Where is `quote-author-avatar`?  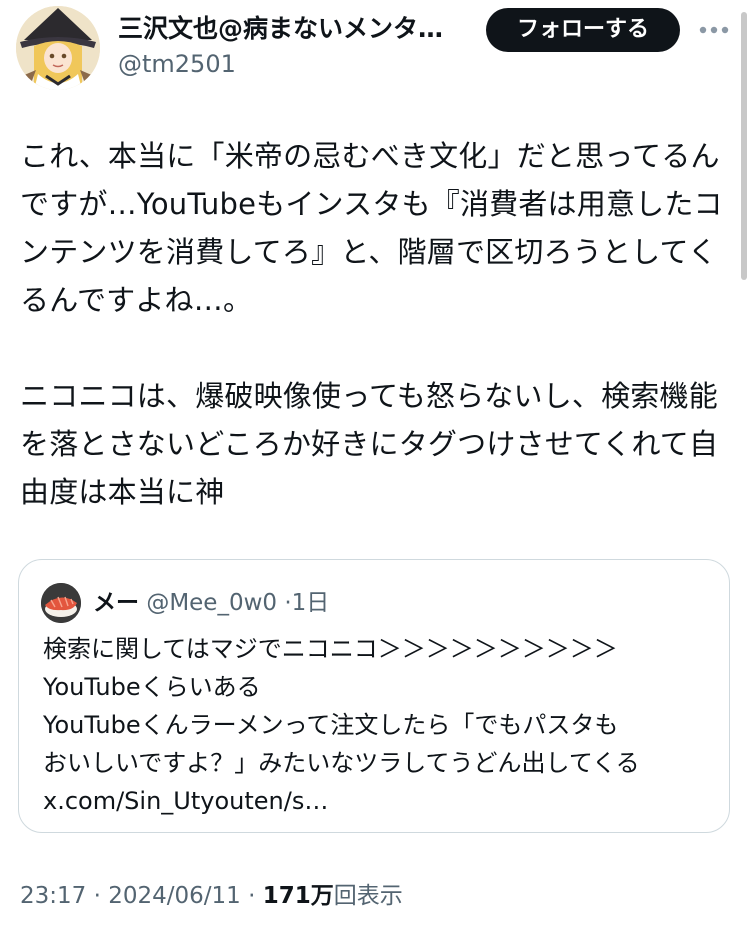 quote-author-avatar is located at coordinates (61, 603).